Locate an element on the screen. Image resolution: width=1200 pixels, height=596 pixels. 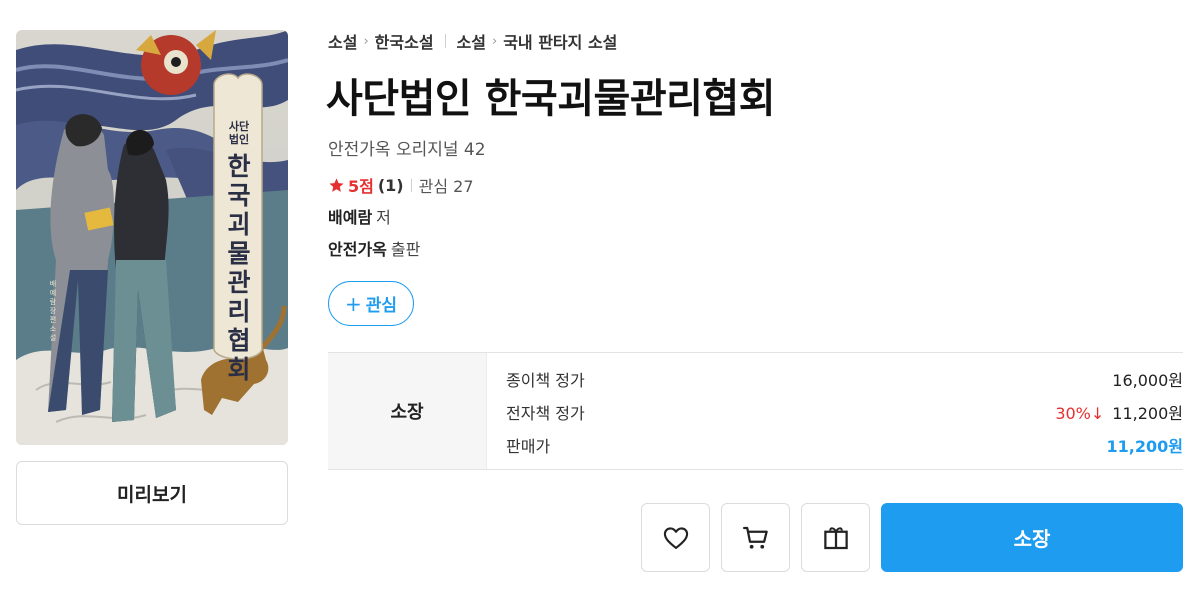
rating-divider is located at coordinates (411, 185).